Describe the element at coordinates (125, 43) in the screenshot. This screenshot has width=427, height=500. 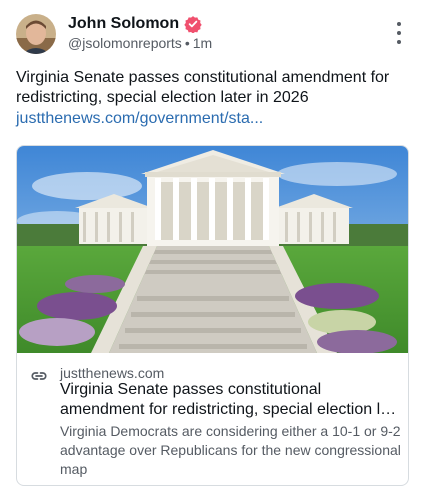
I see `author-handle: @jsolomonreports` at that location.